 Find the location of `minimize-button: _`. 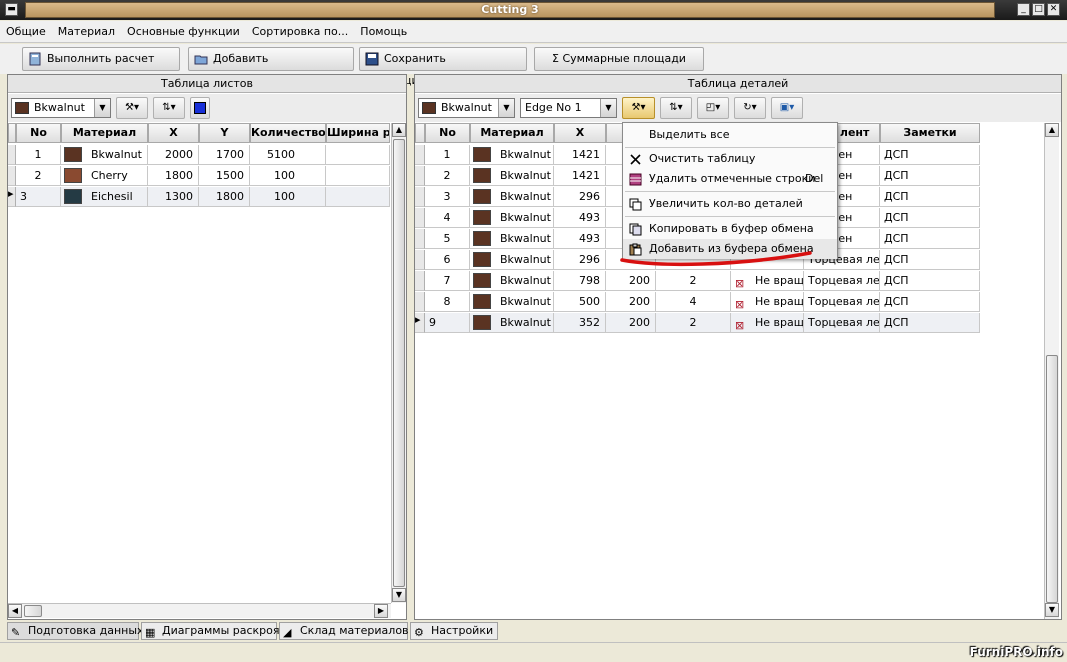

minimize-button: _ is located at coordinates (1023, 9).